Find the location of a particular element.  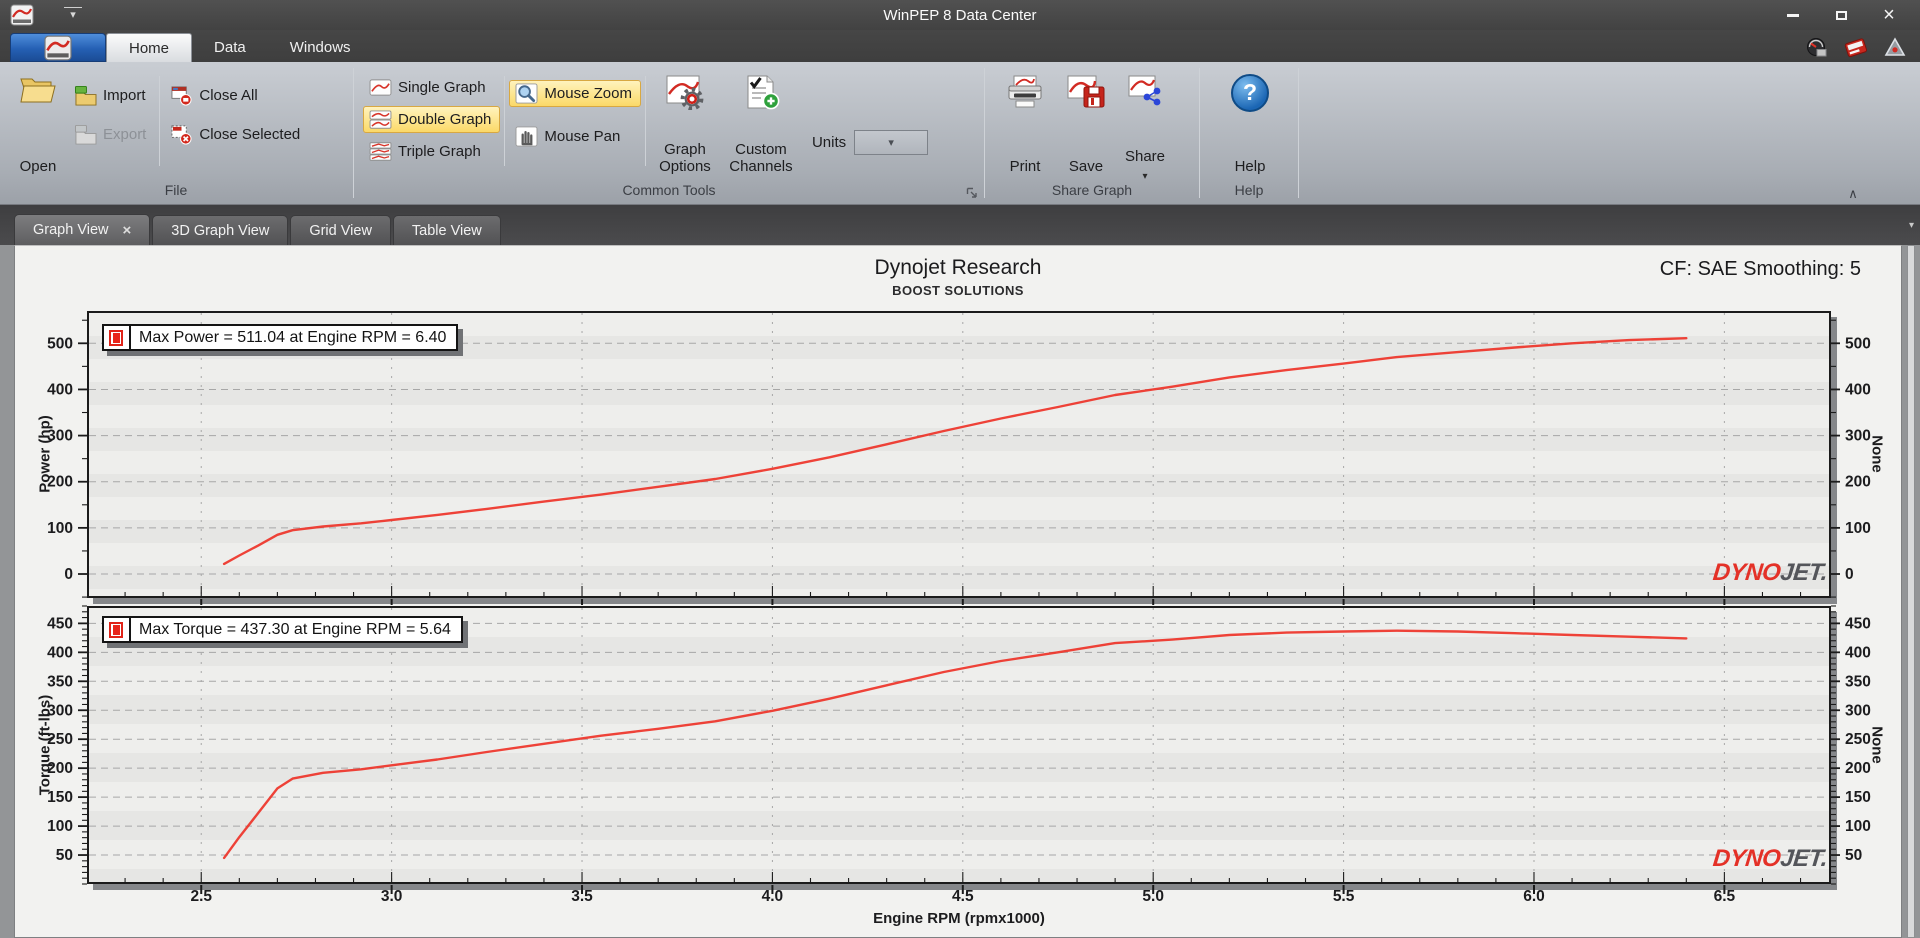

svg-text: 500 is located at coordinates (60, 343).